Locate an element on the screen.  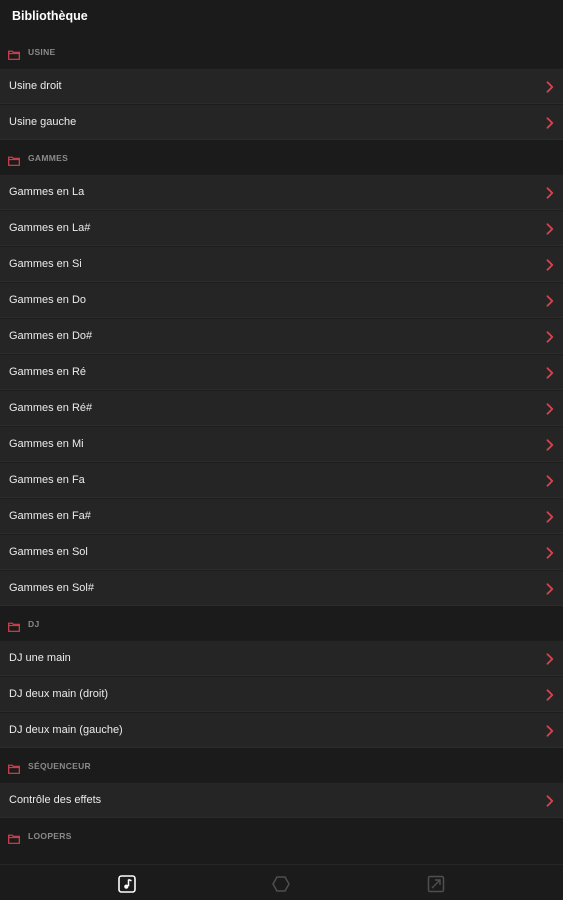
image-icon is located at coordinates (436, 884).